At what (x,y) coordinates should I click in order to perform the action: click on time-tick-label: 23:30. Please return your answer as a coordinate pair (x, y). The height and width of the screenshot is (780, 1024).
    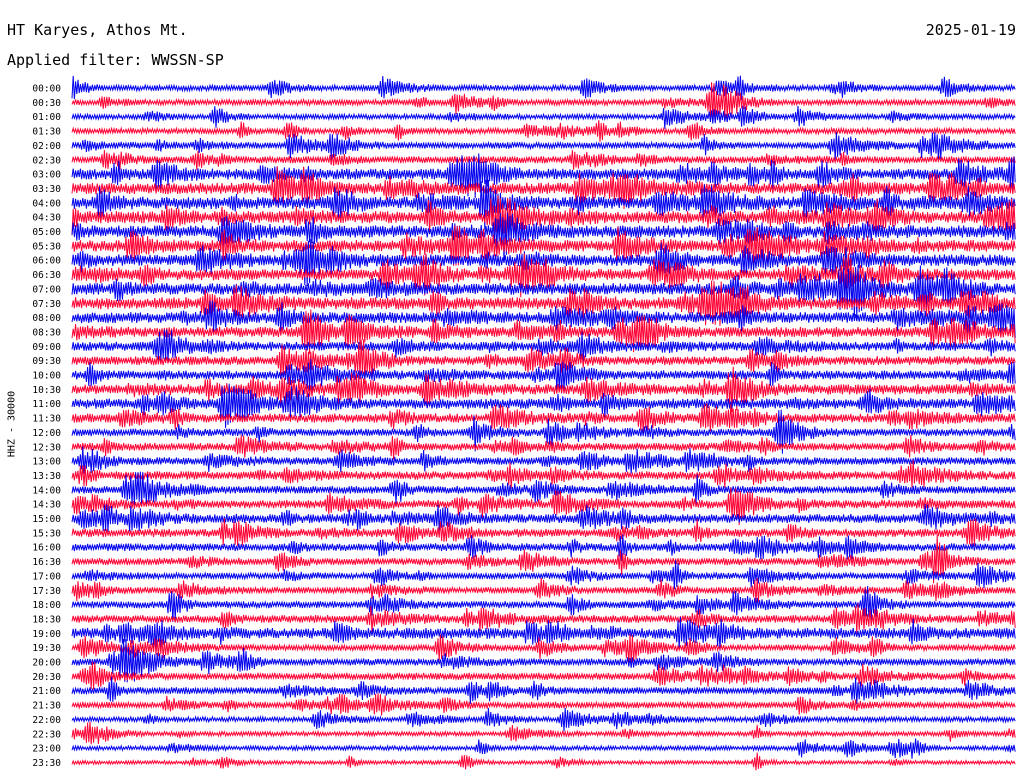
    Looking at the image, I should click on (46, 763).